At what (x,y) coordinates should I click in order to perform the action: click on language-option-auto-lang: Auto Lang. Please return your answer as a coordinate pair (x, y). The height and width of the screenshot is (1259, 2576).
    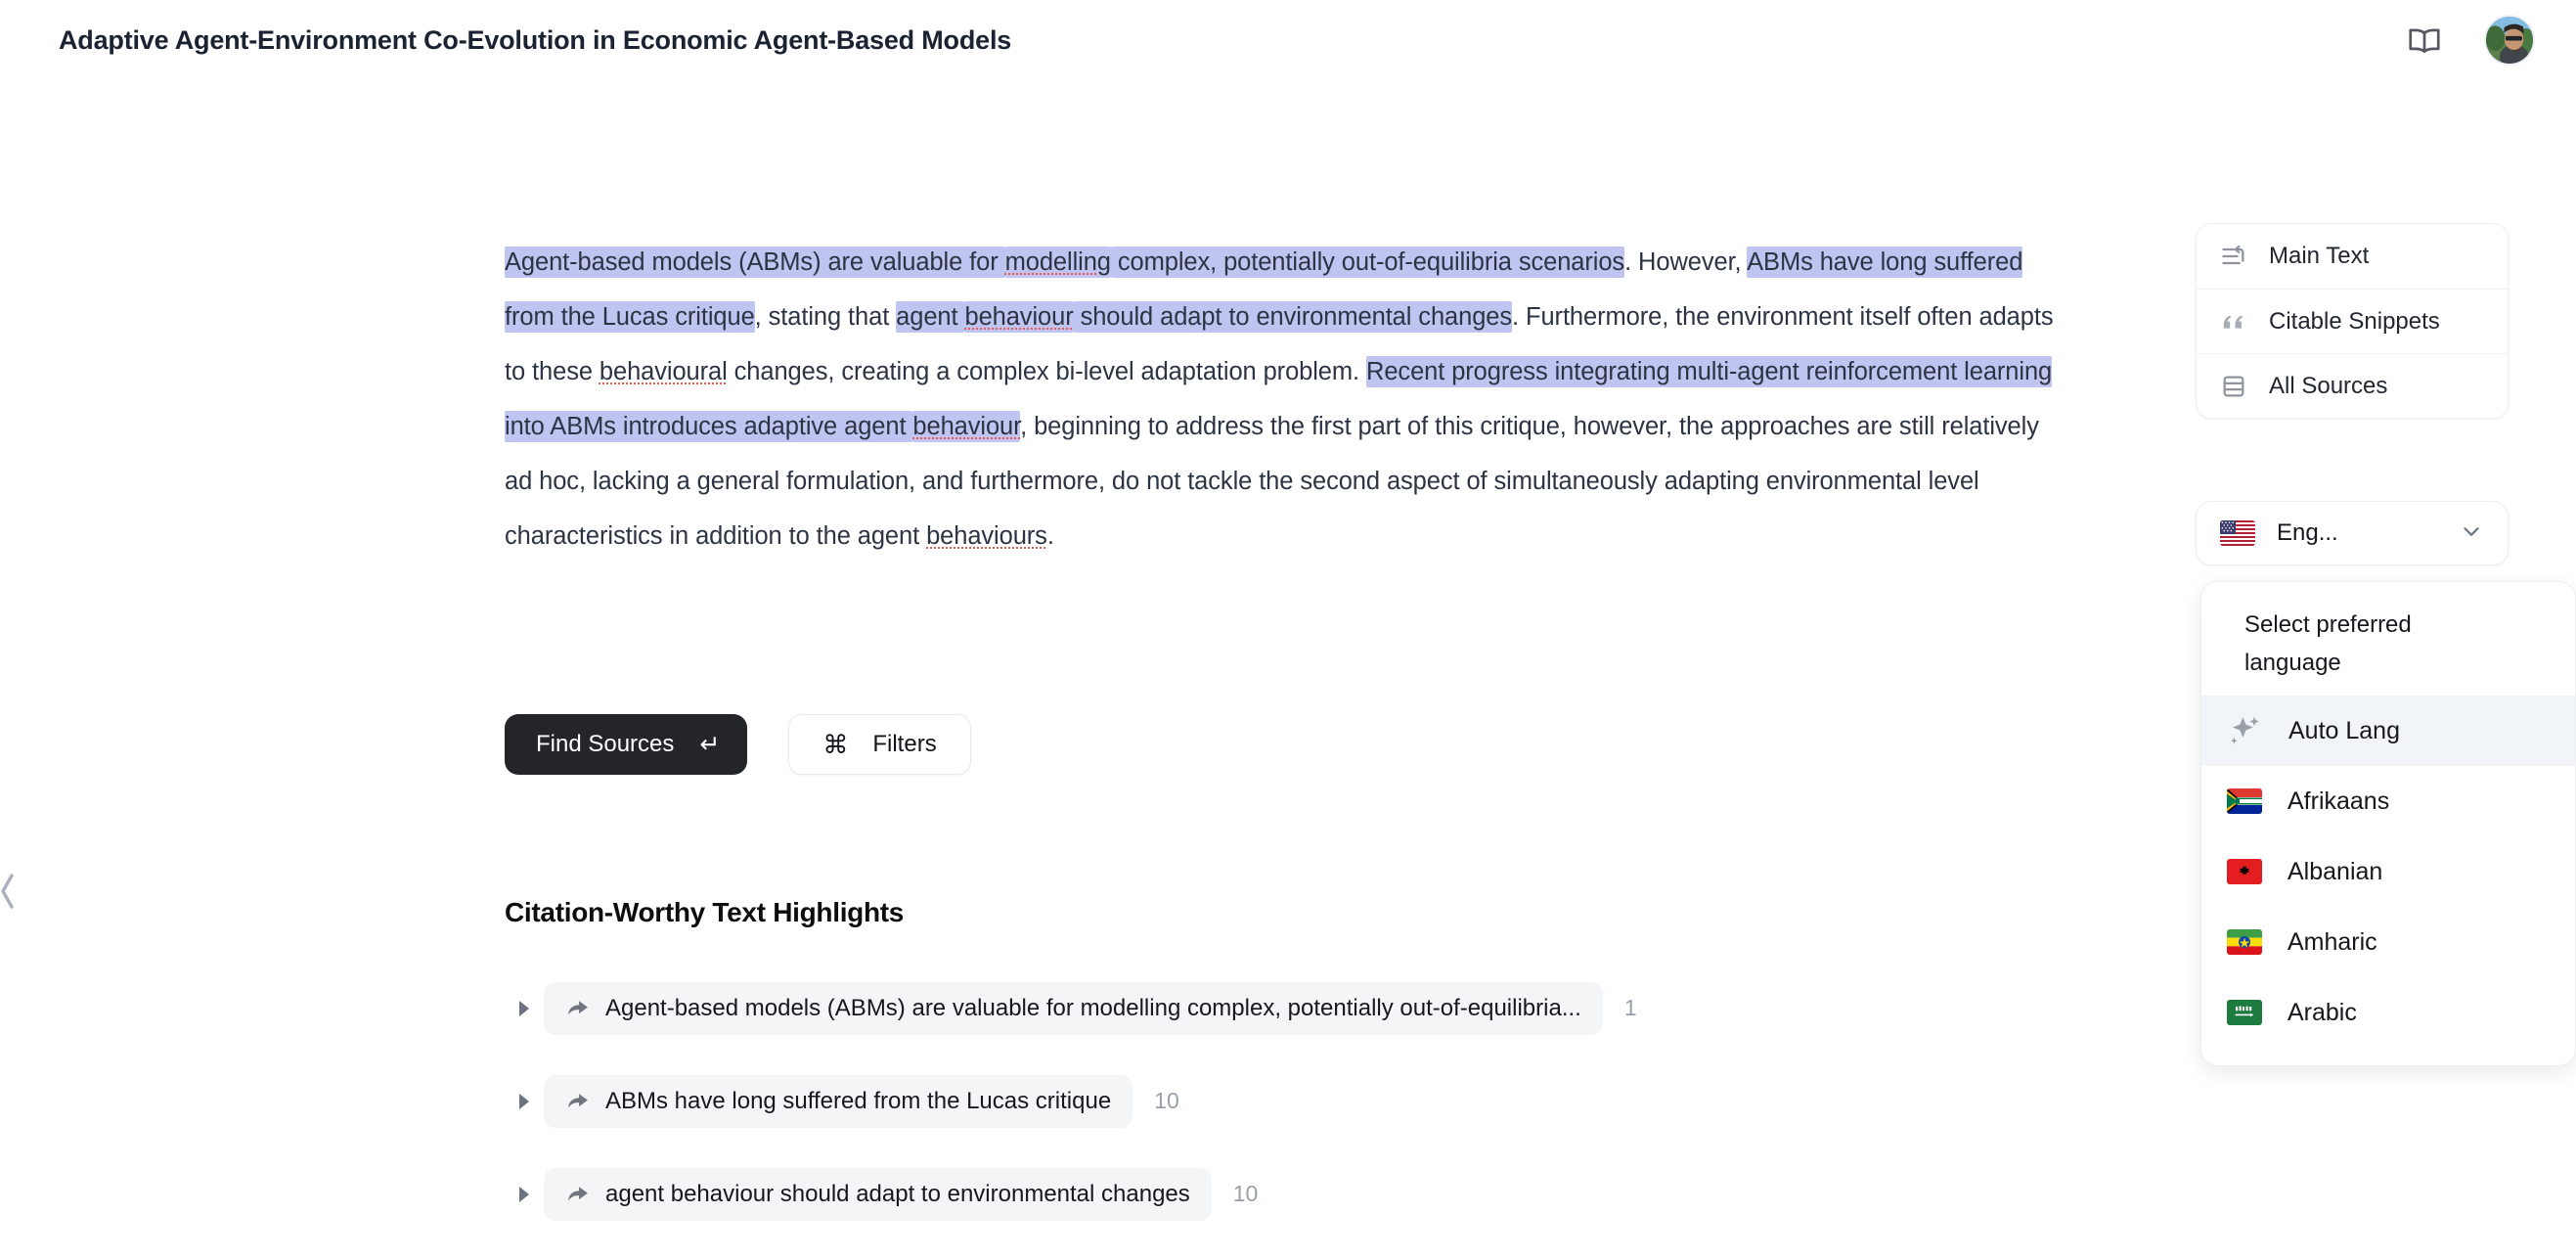
    Looking at the image, I should click on (2388, 731).